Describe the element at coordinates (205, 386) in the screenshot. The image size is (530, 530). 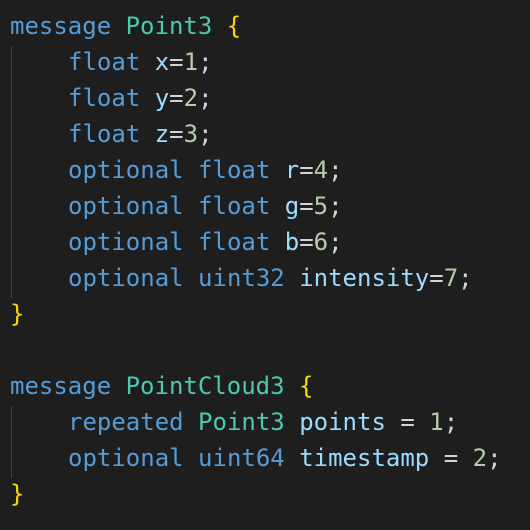
I see `message-name: PointCloud3` at that location.